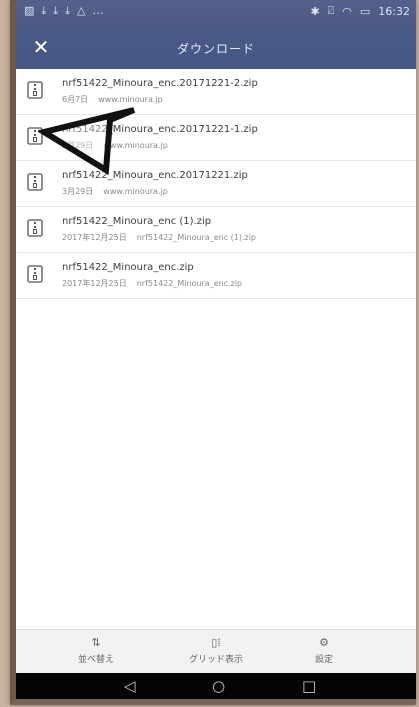 This screenshot has width=419, height=707. I want to click on back-icon: ◁, so click(130, 686).